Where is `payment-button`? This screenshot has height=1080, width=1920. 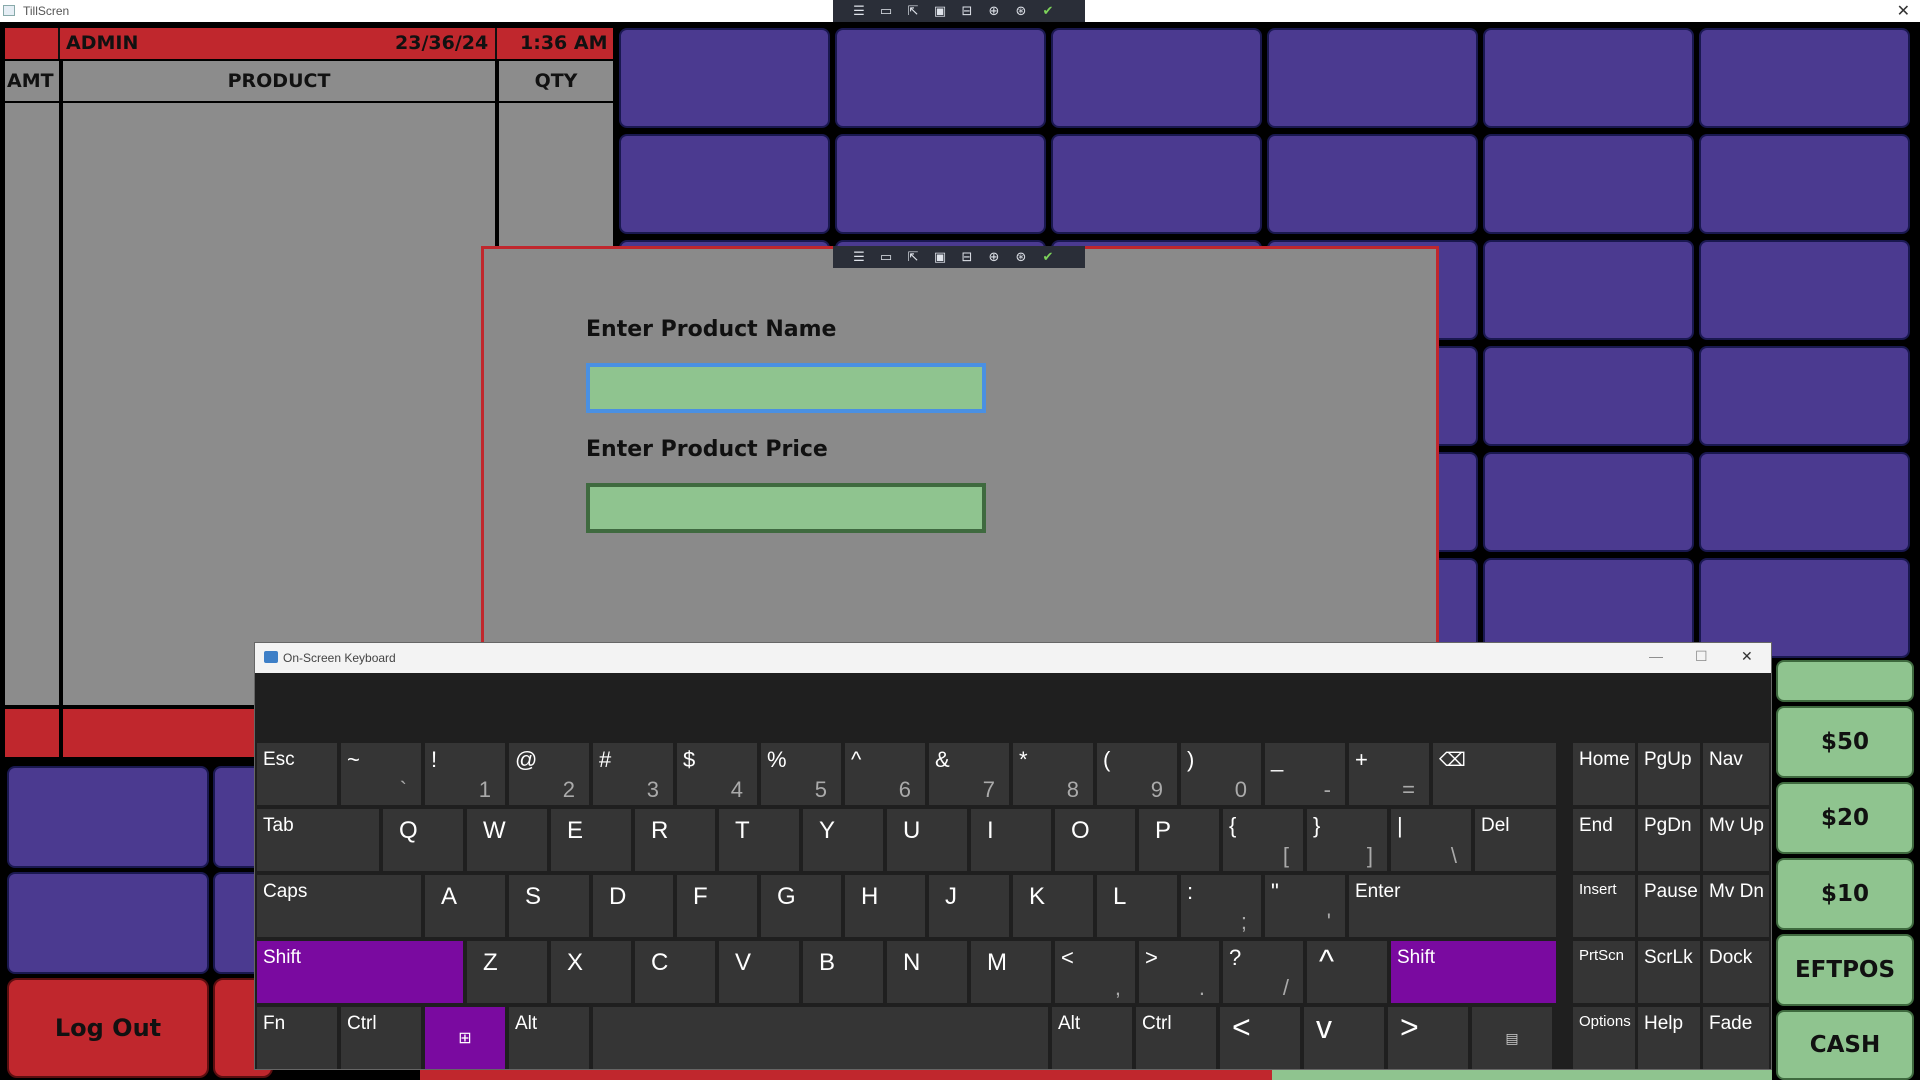 payment-button is located at coordinates (1845, 681).